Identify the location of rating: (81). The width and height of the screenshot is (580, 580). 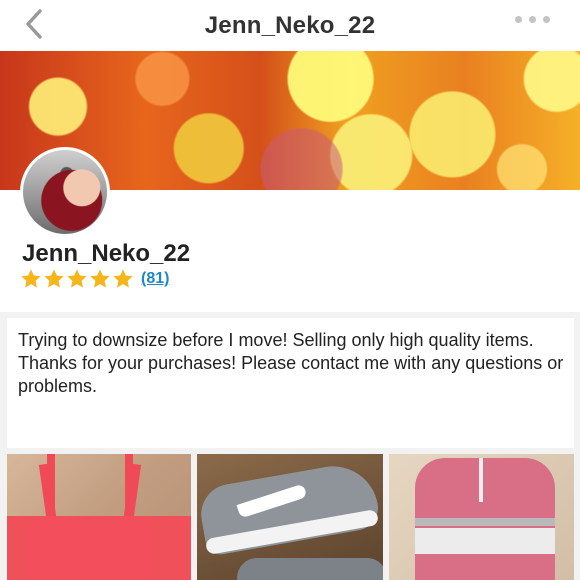
(94, 279).